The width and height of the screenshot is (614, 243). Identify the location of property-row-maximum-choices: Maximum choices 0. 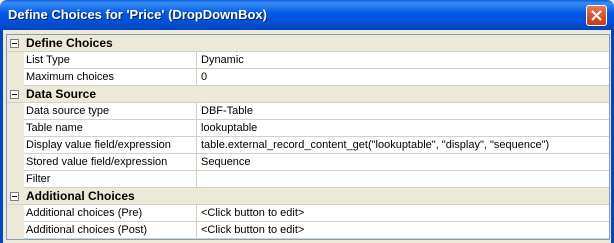
(308, 77).